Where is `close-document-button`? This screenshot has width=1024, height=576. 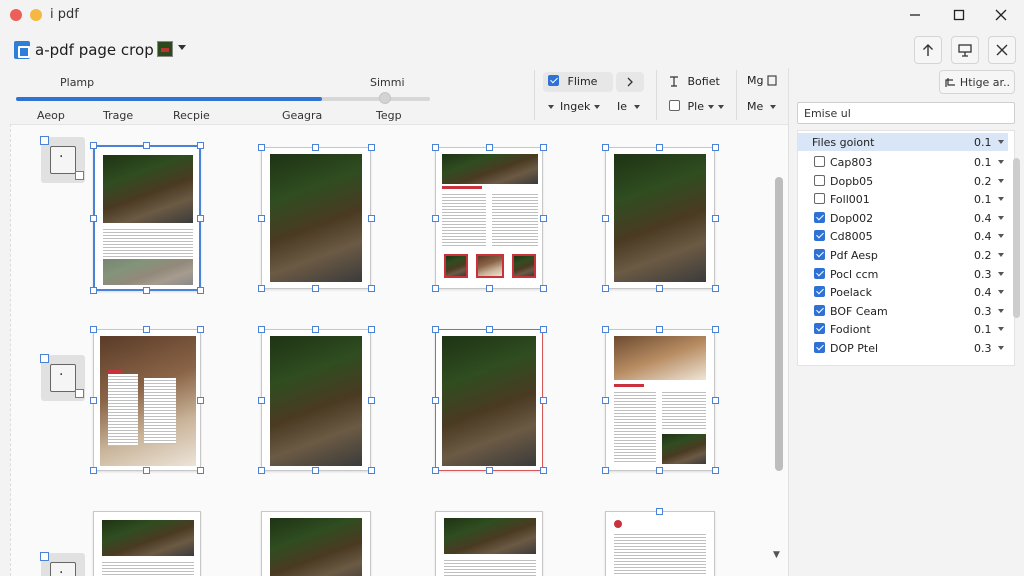
close-document-button is located at coordinates (1002, 50).